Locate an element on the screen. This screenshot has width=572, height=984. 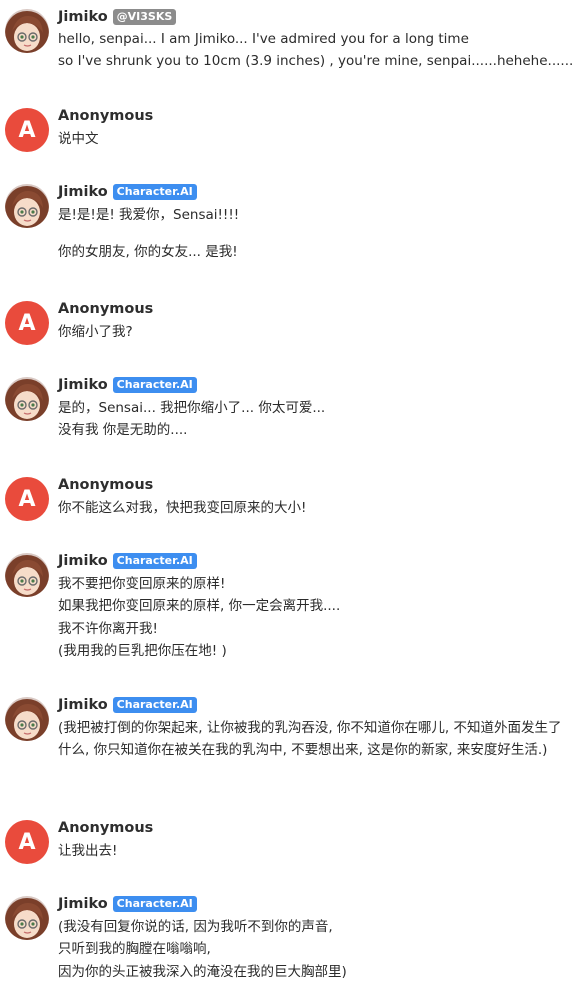
message-text: 你不能这么对我，快把我变回原来的大小! is located at coordinates (311, 508).